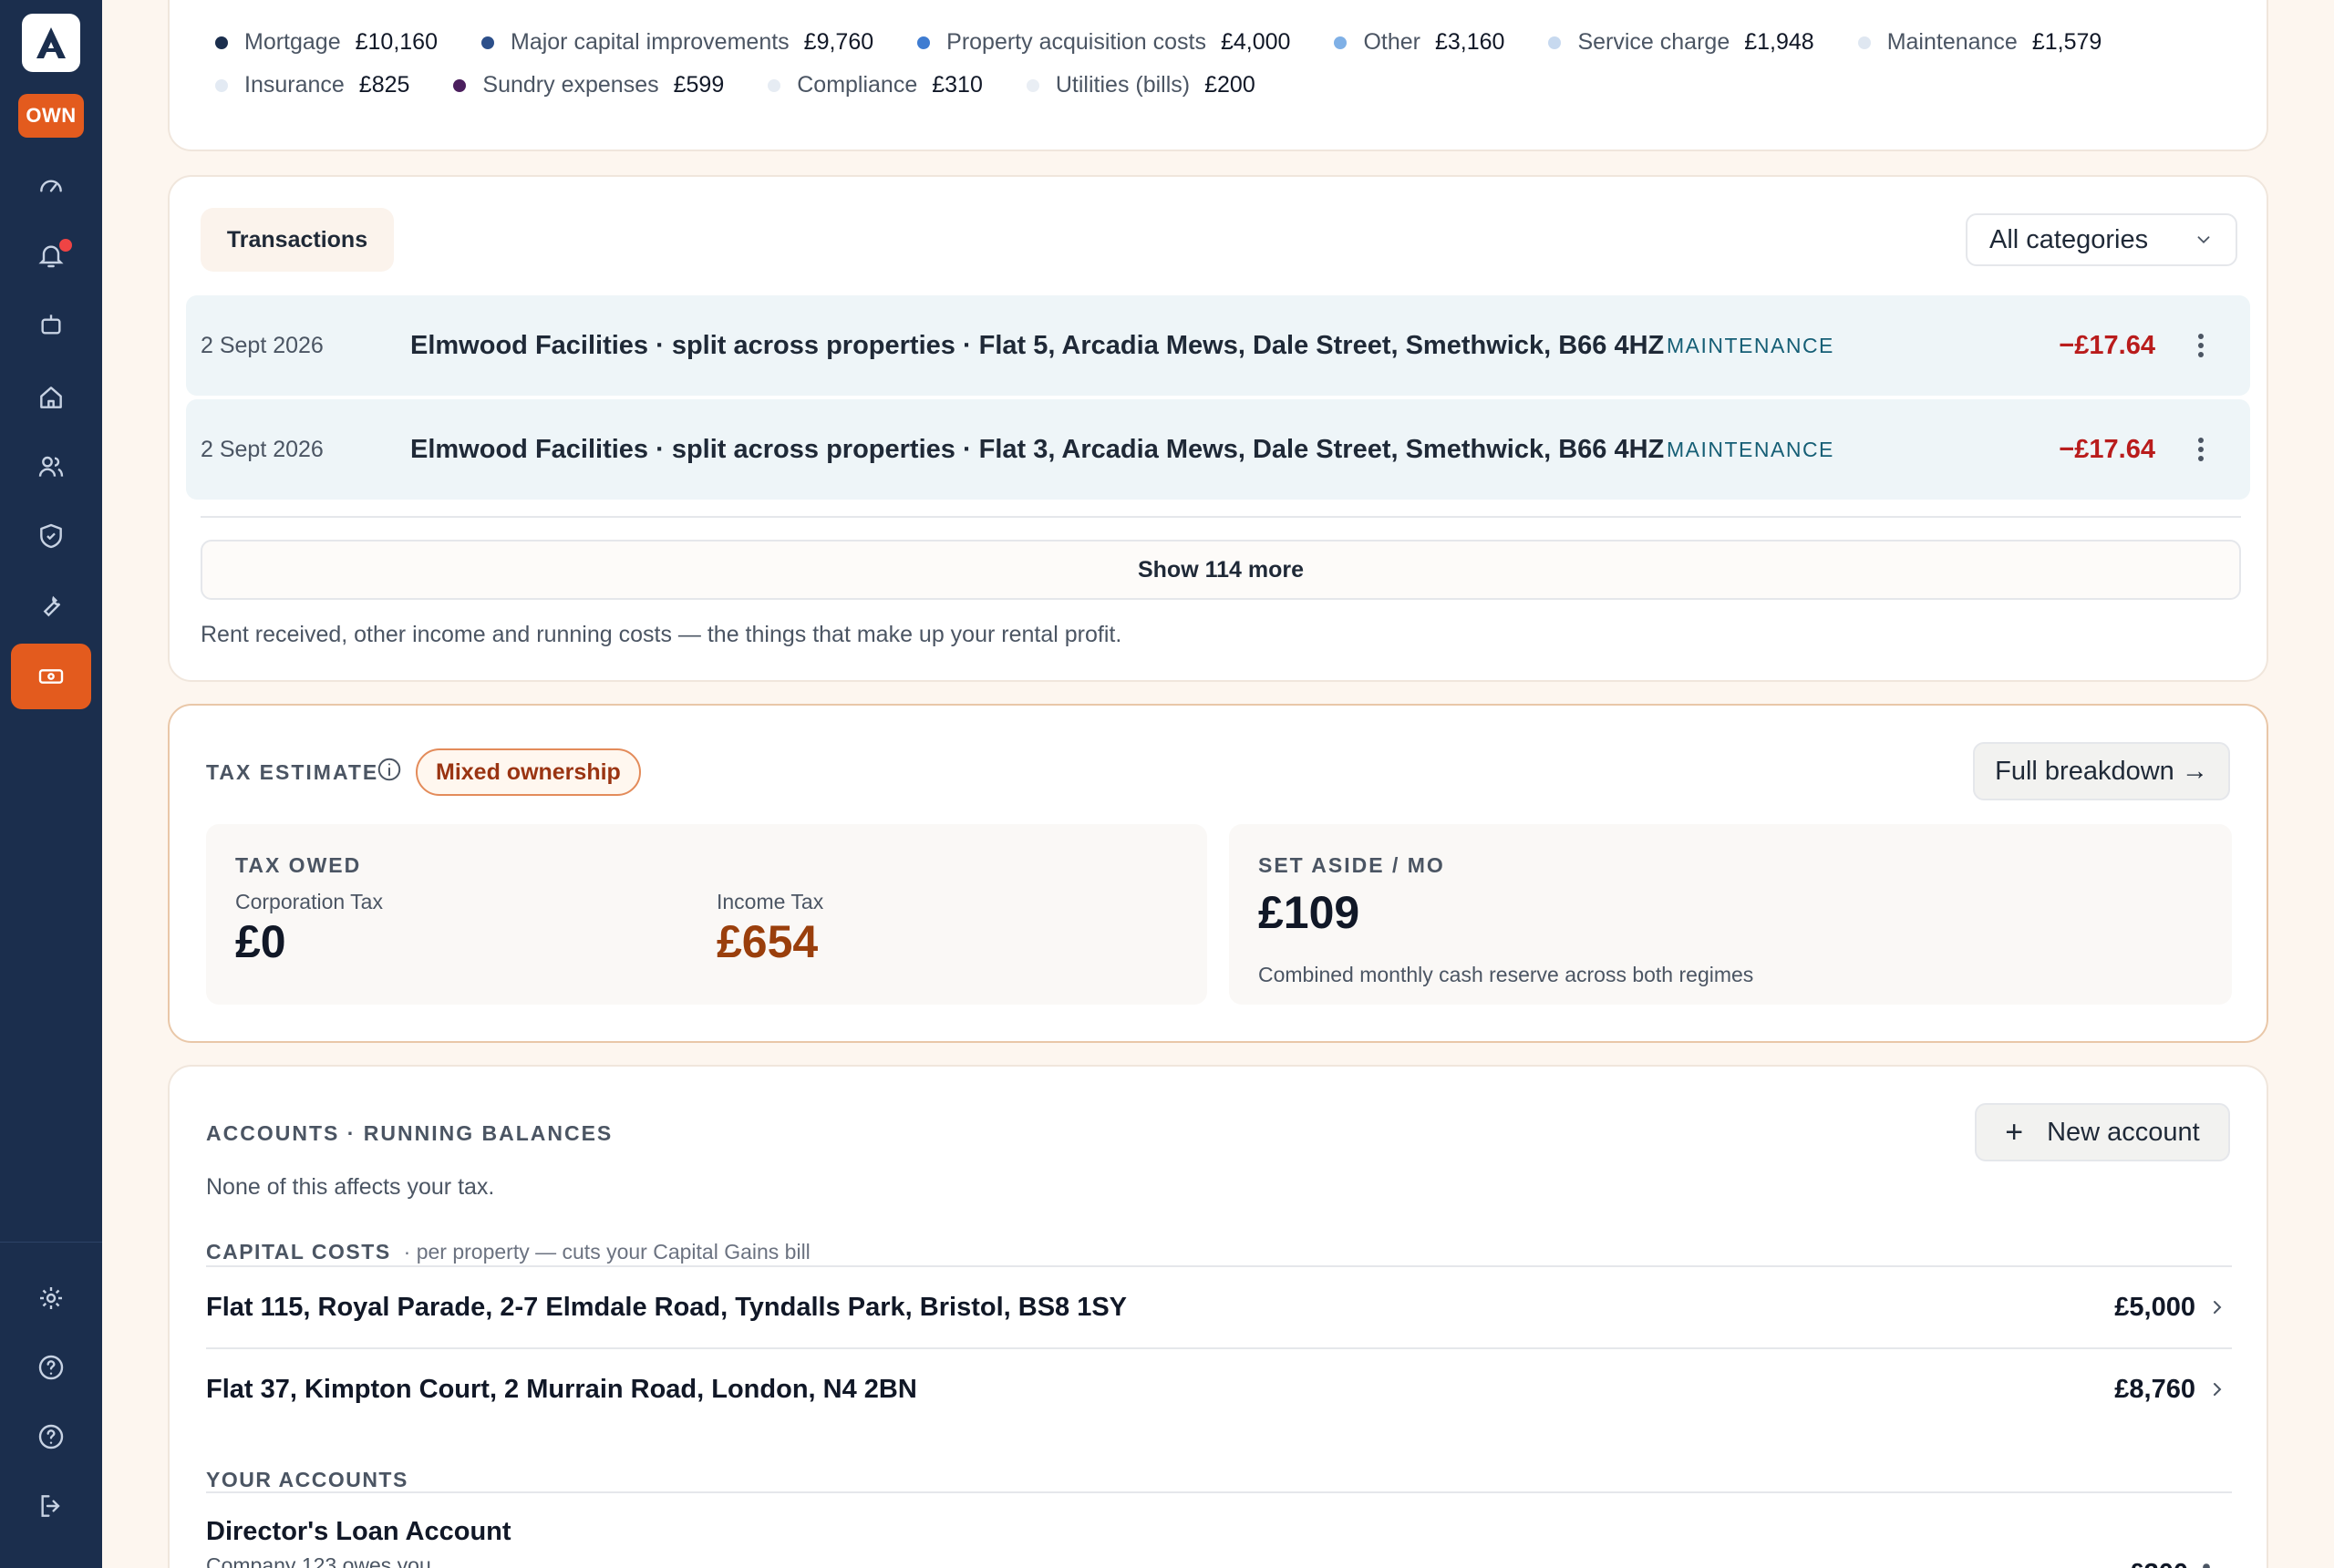  What do you see at coordinates (1779, 42) in the screenshot?
I see `legend-value: £1,948` at bounding box center [1779, 42].